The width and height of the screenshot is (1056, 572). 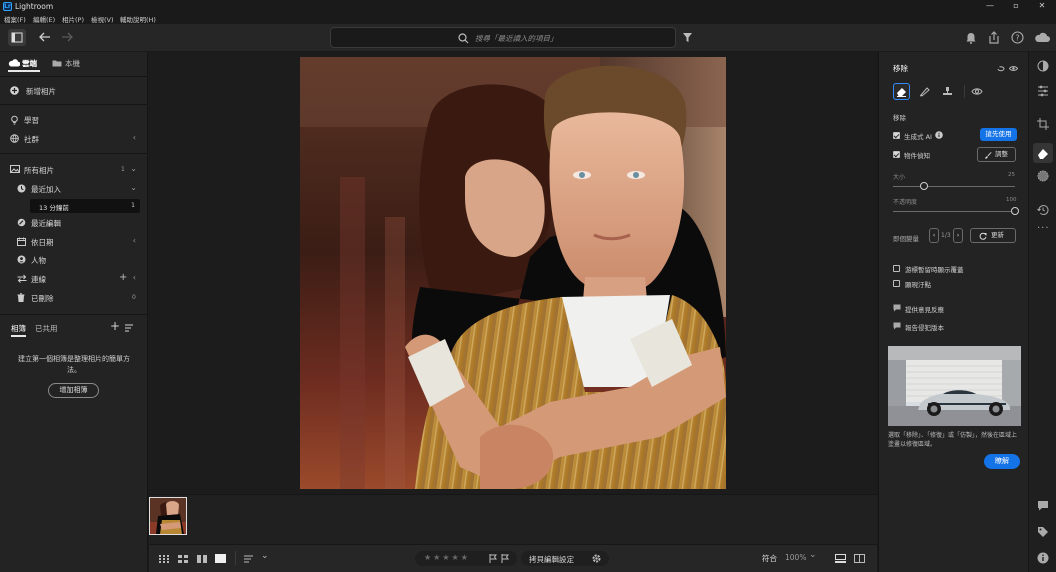 What do you see at coordinates (923, 186) in the screenshot?
I see `size-slider-knob` at bounding box center [923, 186].